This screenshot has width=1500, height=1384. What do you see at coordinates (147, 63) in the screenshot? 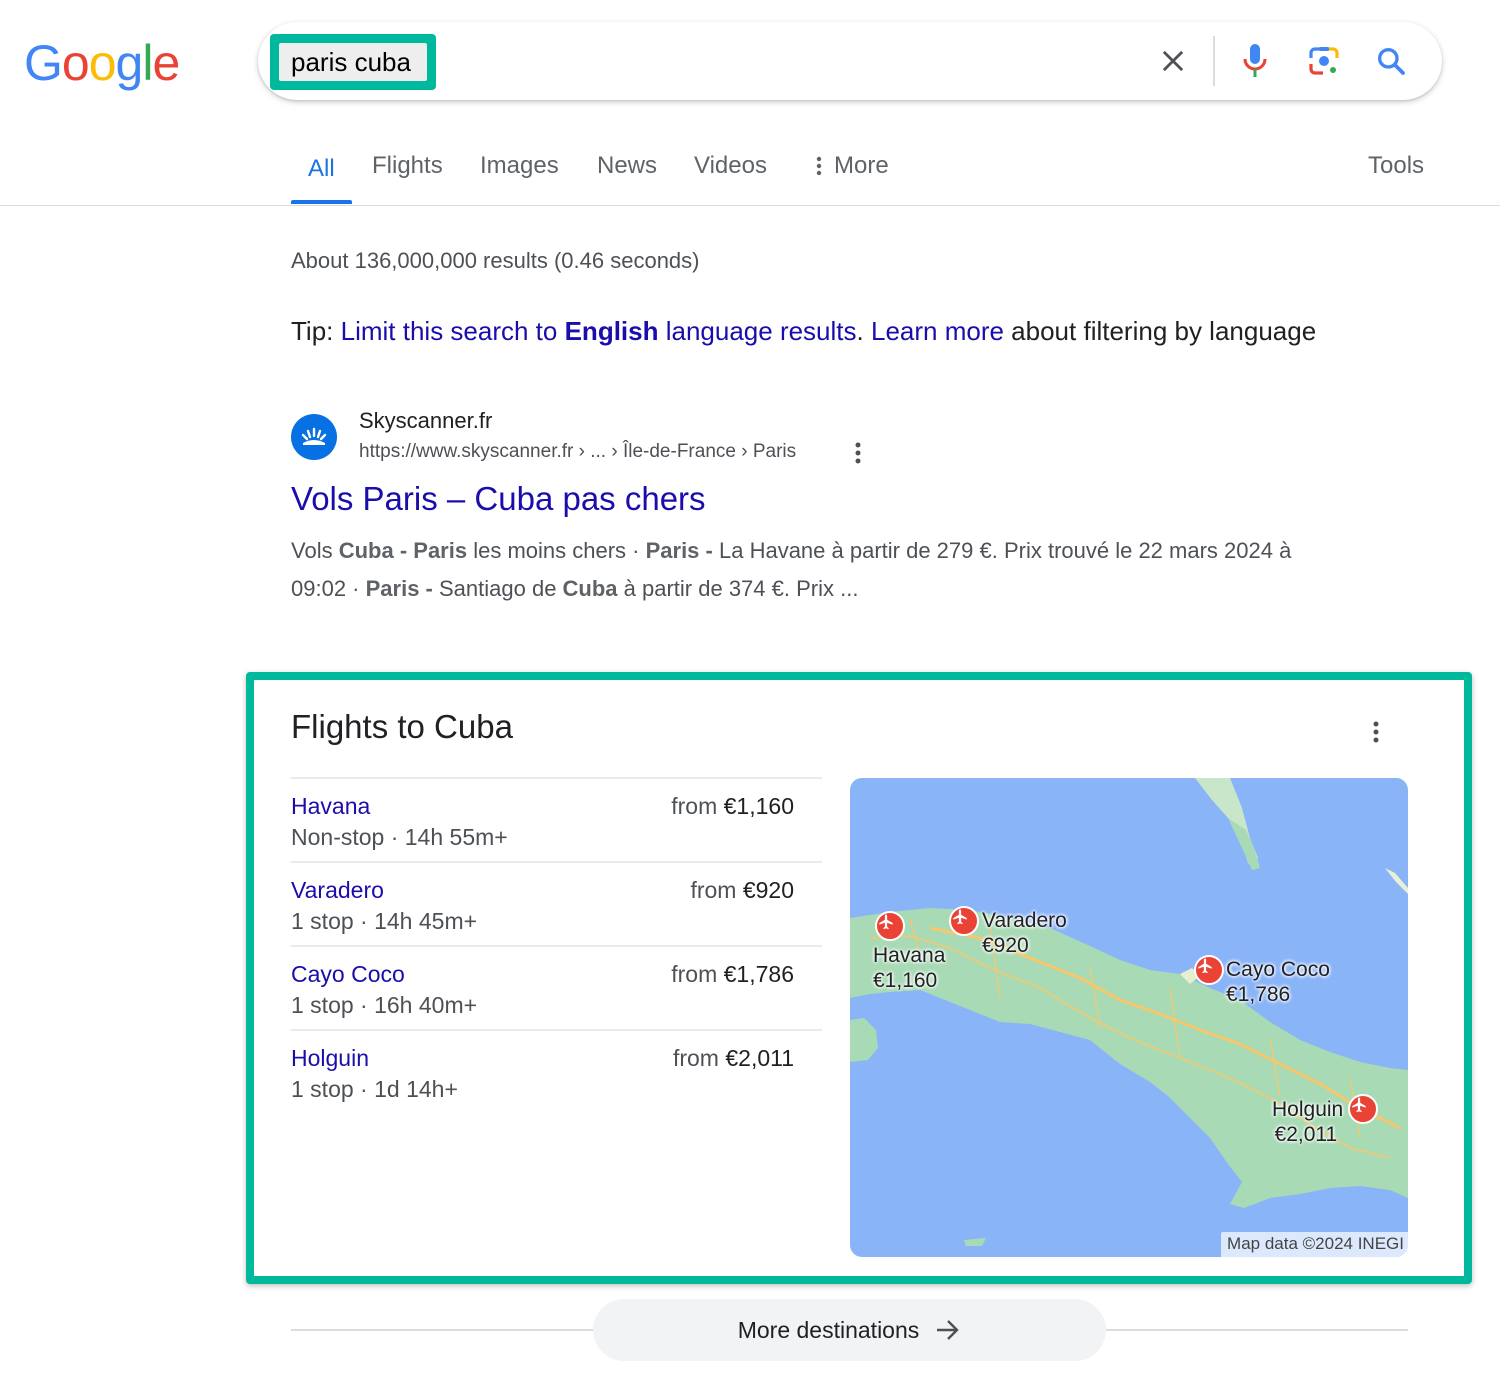
I see `logo-letter: l` at bounding box center [147, 63].